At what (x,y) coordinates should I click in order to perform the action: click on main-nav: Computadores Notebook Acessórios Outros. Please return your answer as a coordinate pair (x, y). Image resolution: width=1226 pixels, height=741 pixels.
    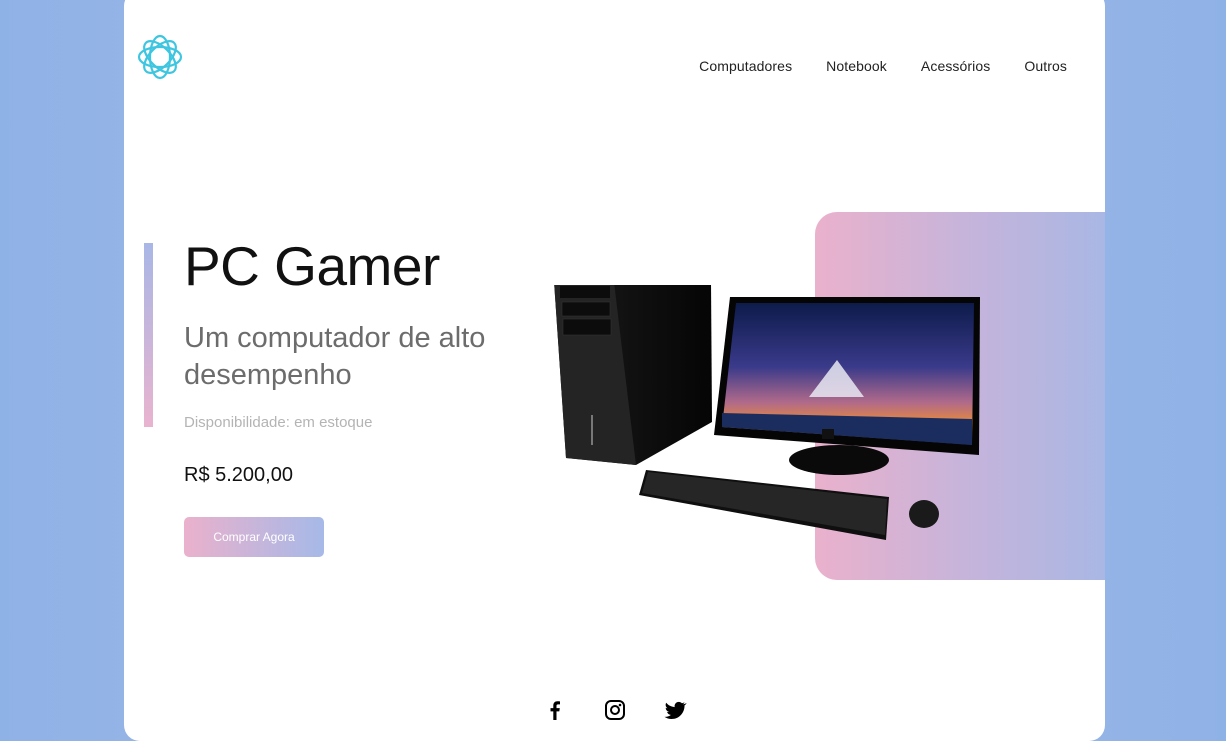
    Looking at the image, I should click on (883, 66).